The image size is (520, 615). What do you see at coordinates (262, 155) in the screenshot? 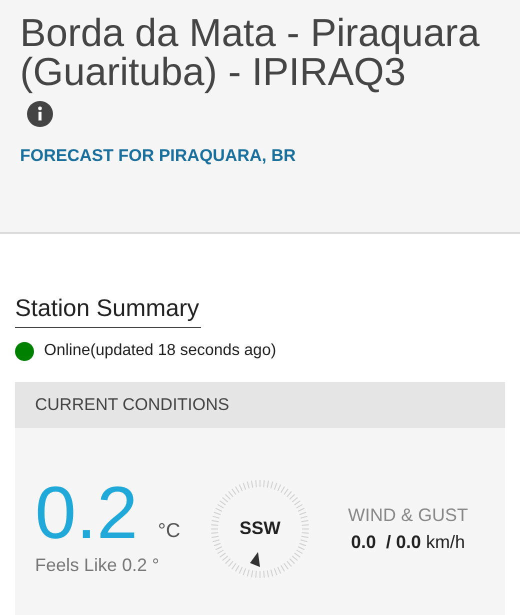
I see `forecast-link: FORECAST FOR PIRAQUARA, BR` at bounding box center [262, 155].